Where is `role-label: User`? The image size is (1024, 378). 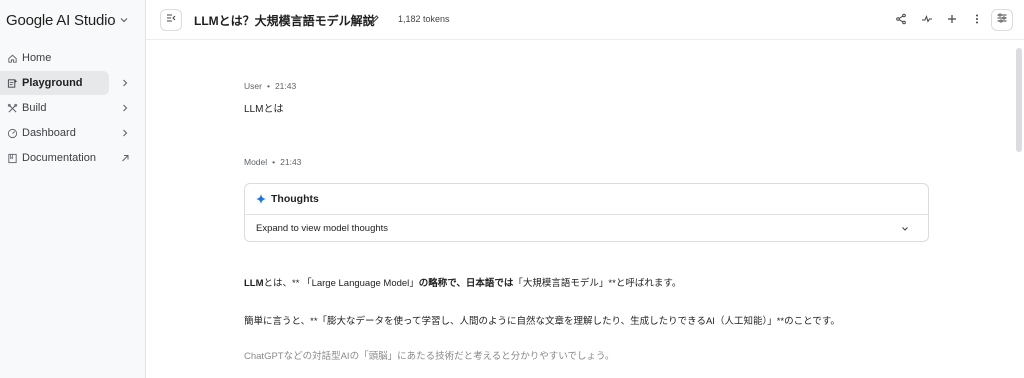 role-label: User is located at coordinates (253, 86).